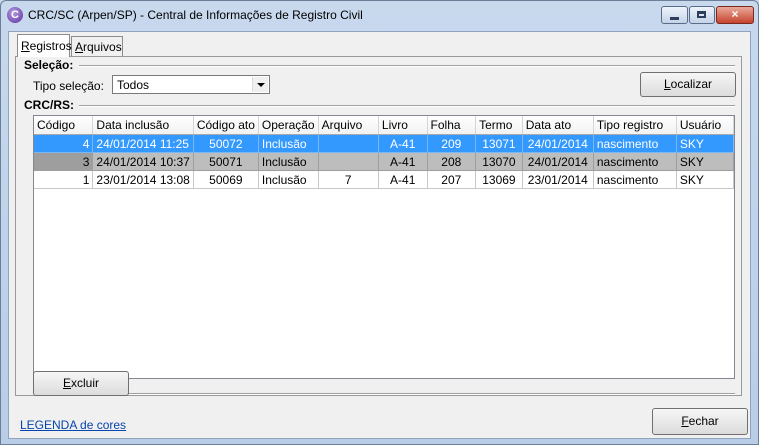 The width and height of the screenshot is (759, 445). Describe the element at coordinates (452, 179) in the screenshot. I see `cell-folha: 207` at that location.